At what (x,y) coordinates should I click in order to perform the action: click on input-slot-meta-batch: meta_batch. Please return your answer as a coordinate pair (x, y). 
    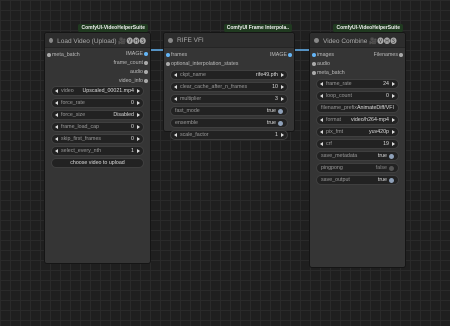
    Looking at the image, I should click on (357, 72).